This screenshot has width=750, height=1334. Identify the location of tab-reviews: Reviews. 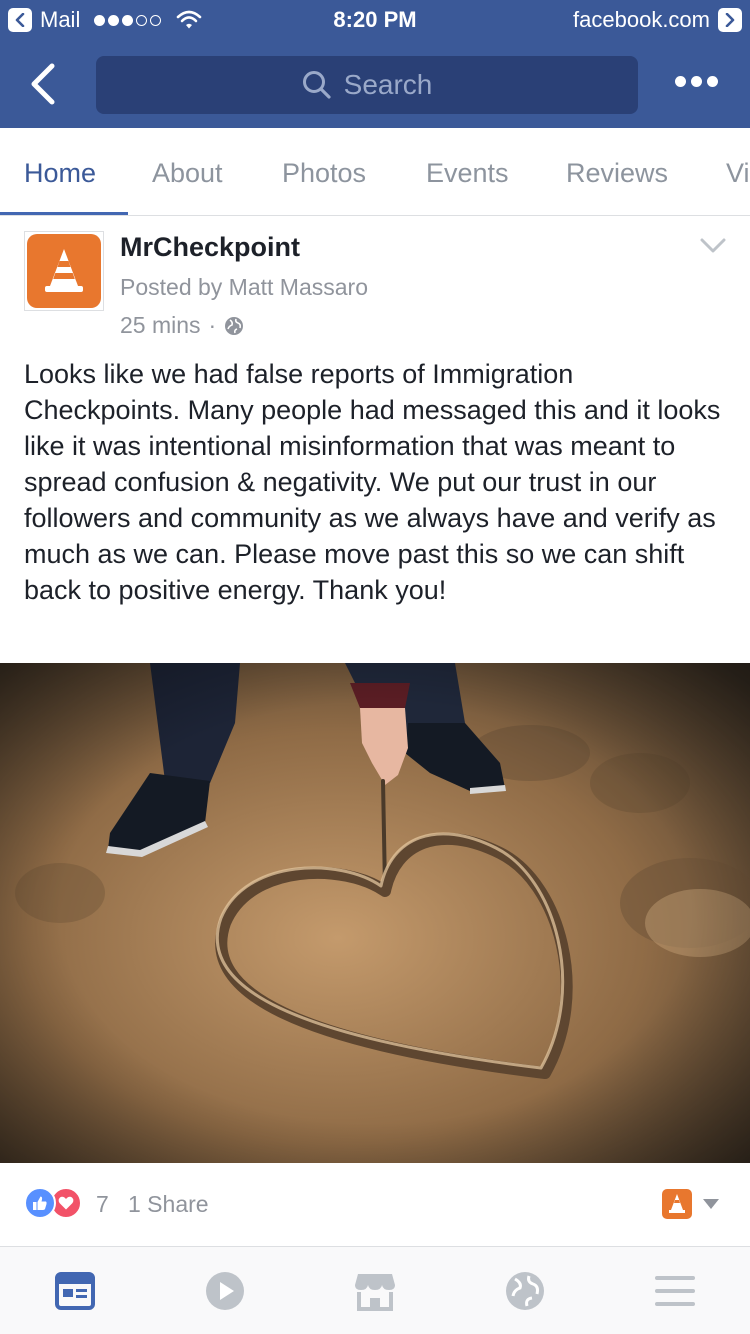
(617, 173).